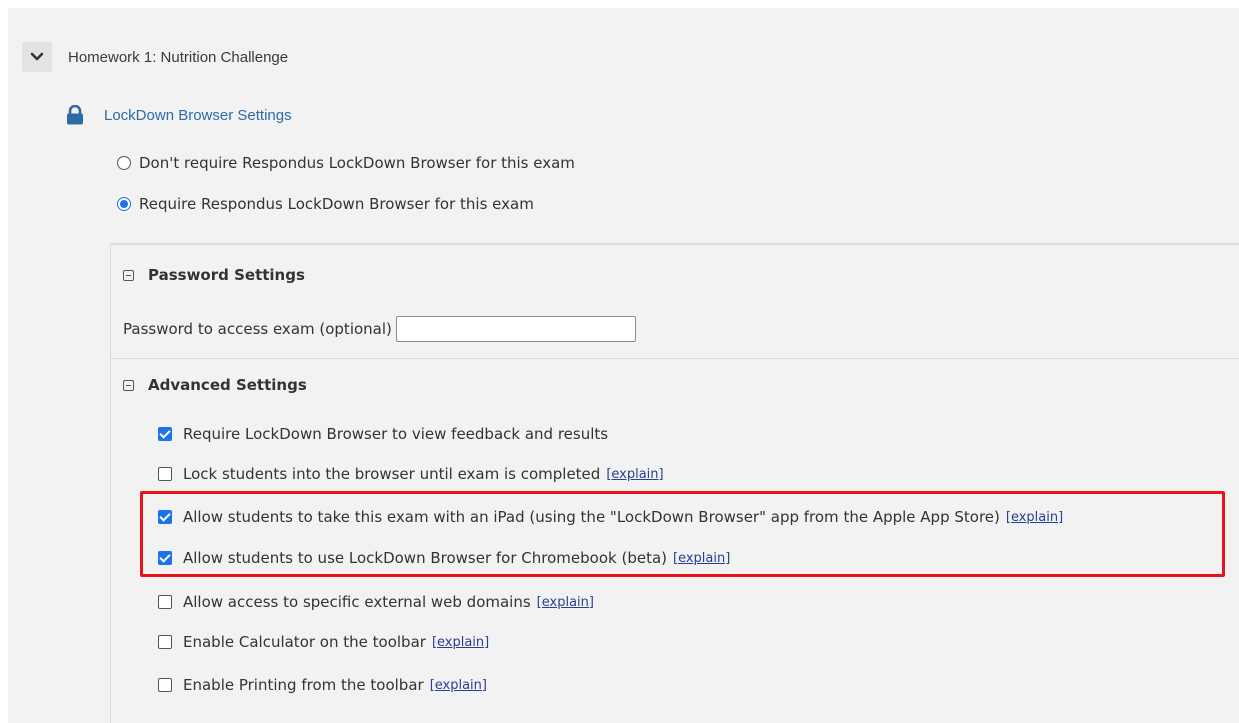 Image resolution: width=1239 pixels, height=723 pixels. I want to click on chevron-down-icon, so click(37, 56).